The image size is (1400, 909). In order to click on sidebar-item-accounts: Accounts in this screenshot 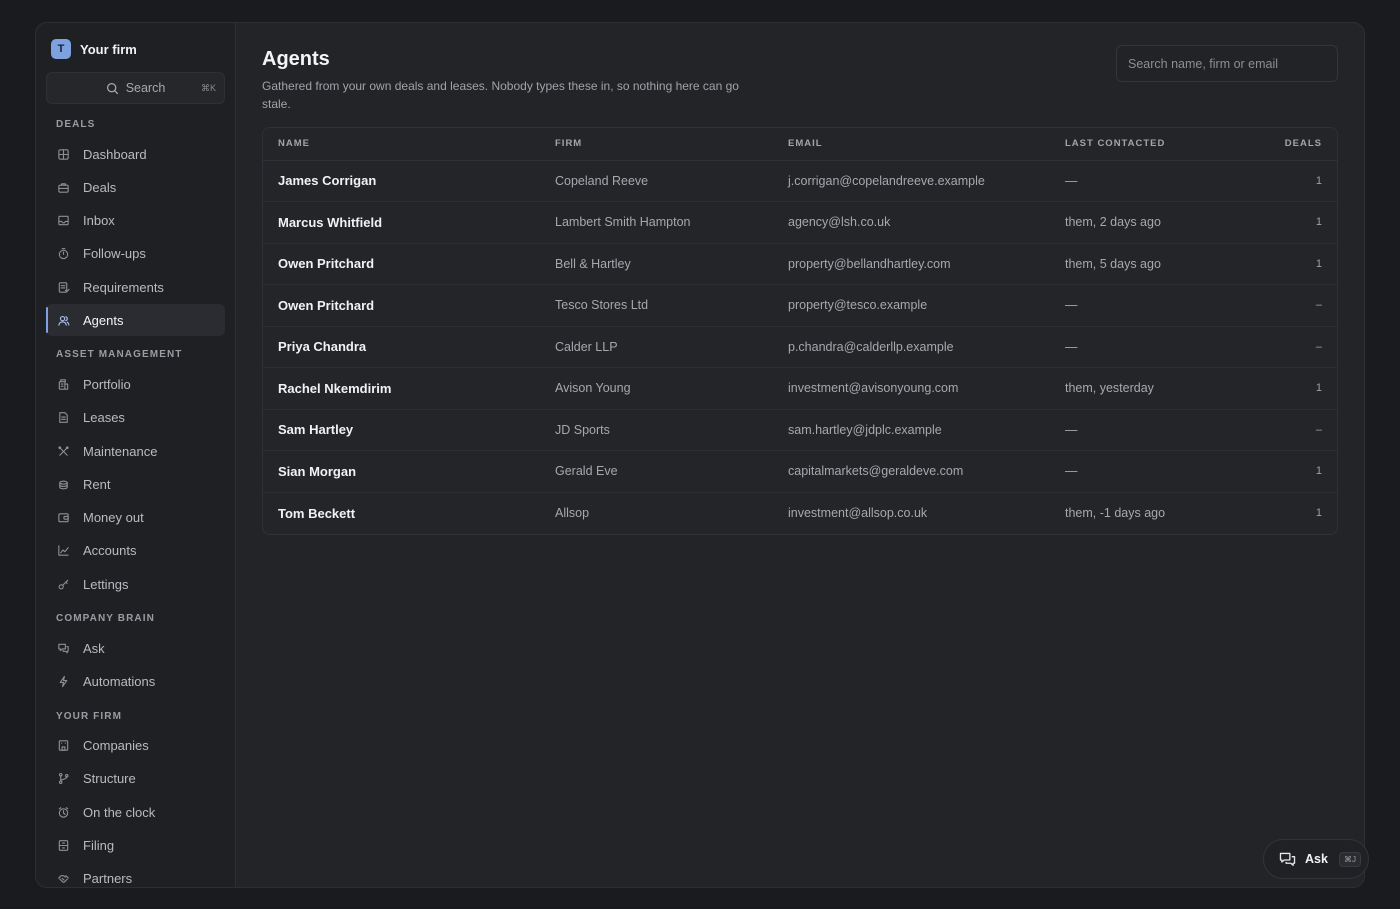, I will do `click(135, 551)`.